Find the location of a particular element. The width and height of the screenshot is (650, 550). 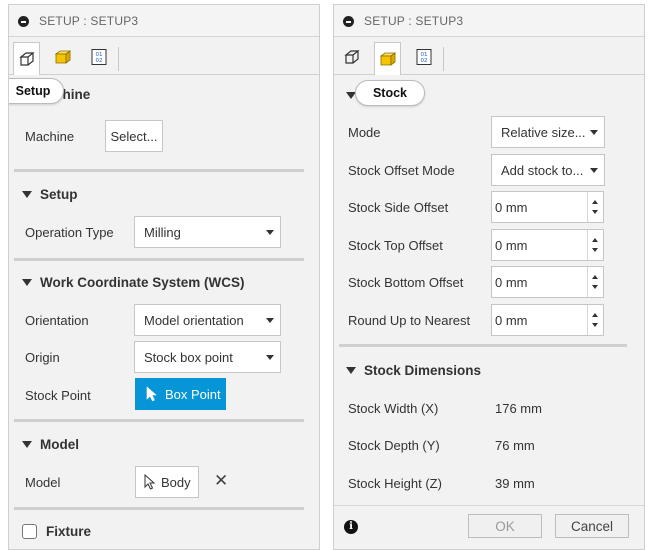

origin-dropdown: Stock box point is located at coordinates (207, 357).